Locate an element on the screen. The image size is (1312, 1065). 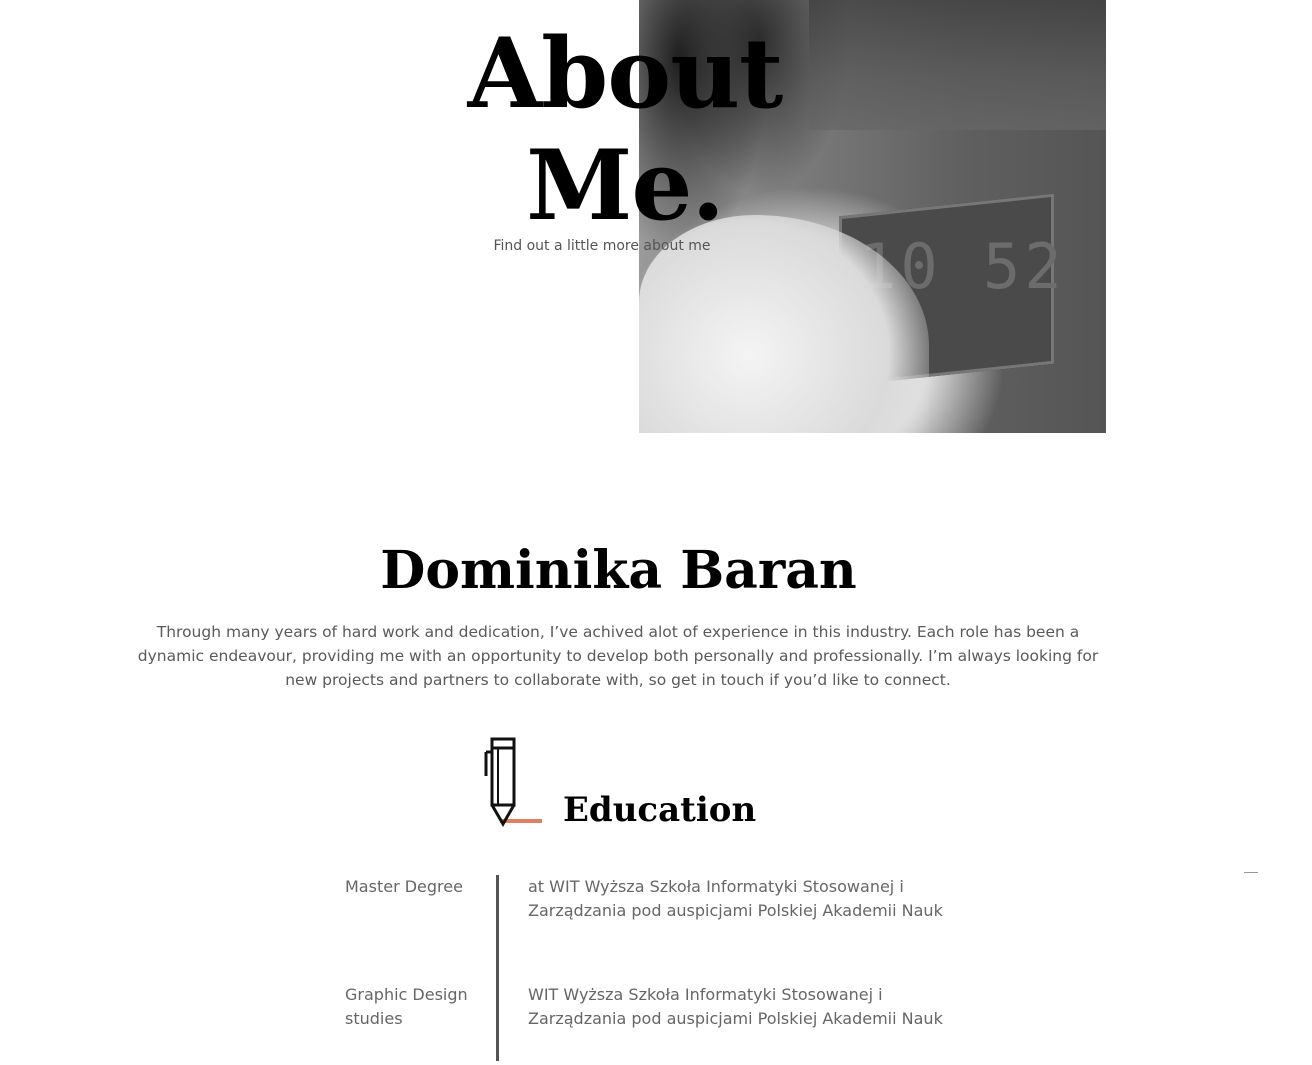
title-line-2: Me. is located at coordinates (625, 185).